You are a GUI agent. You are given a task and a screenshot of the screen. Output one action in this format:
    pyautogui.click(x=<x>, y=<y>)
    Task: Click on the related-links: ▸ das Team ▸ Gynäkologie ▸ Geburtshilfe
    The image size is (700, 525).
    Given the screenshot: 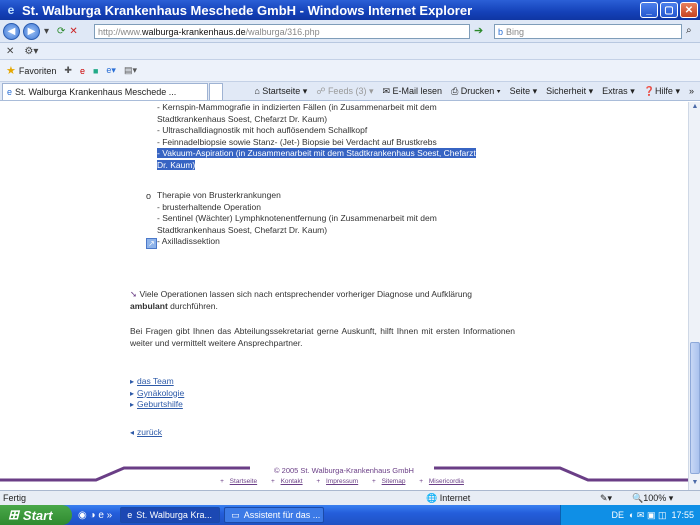 What is the action you would take?
    pyautogui.click(x=322, y=393)
    